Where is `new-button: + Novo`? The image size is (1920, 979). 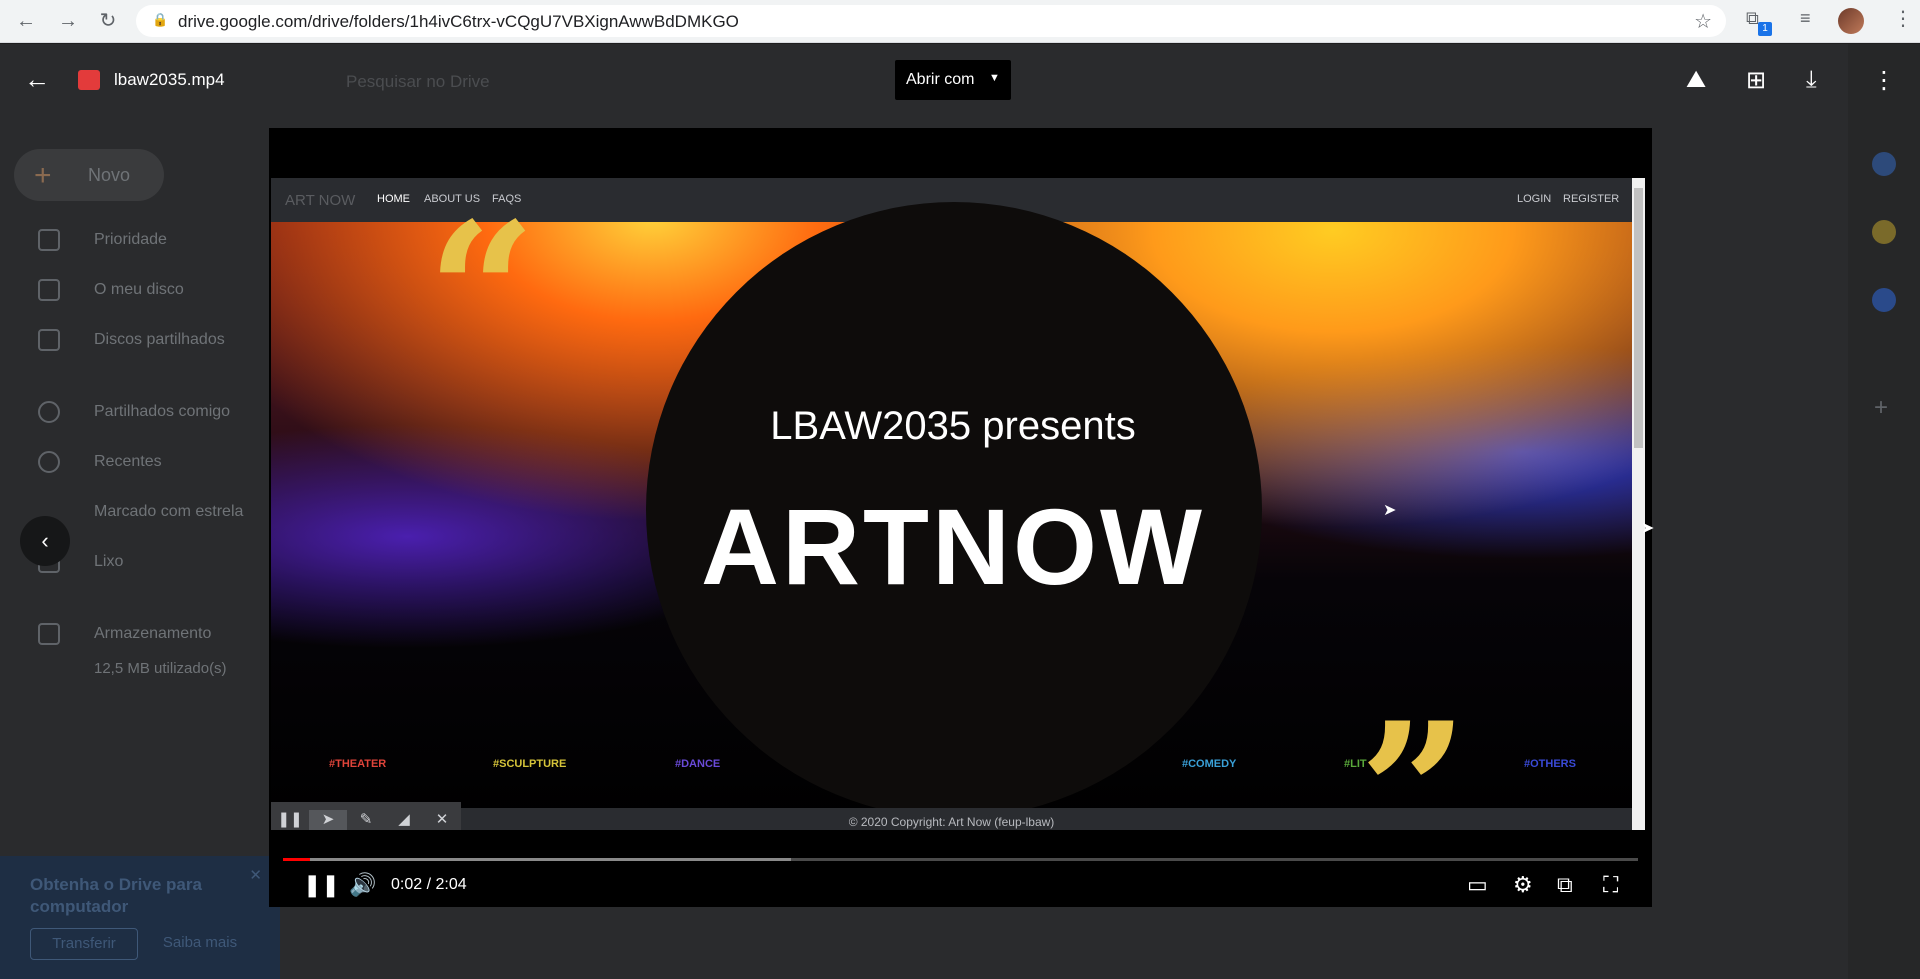
new-button: + Novo is located at coordinates (89, 175).